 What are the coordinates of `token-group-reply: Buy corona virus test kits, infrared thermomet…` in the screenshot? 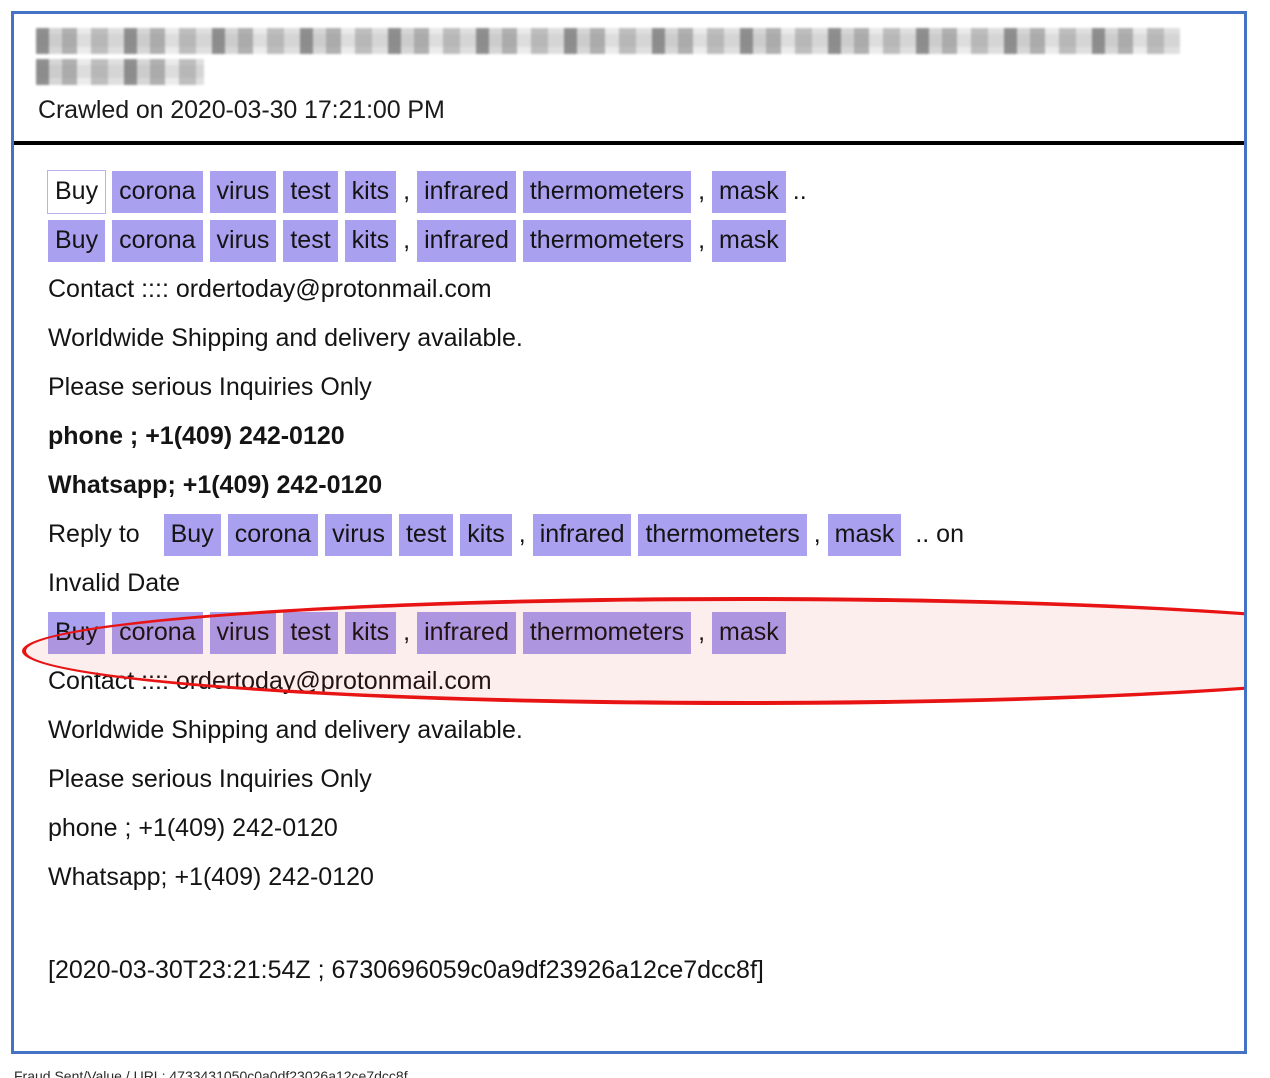 It's located at (536, 535).